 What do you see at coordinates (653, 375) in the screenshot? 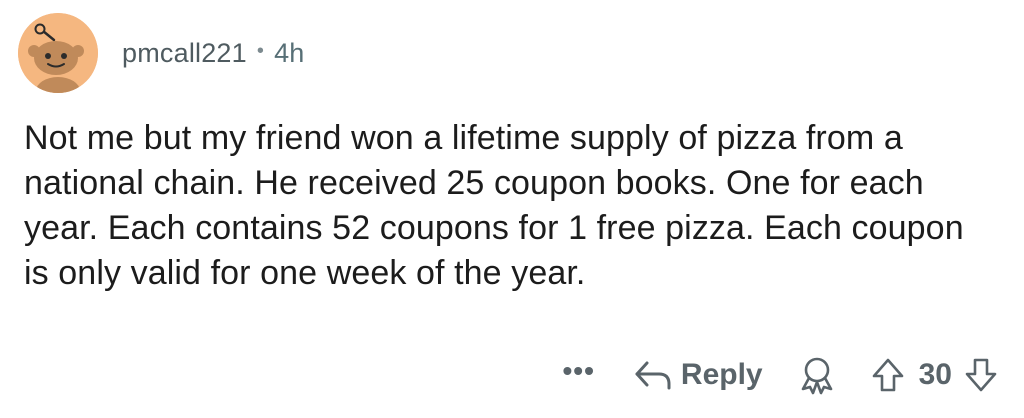
I see `reply-arrow-icon` at bounding box center [653, 375].